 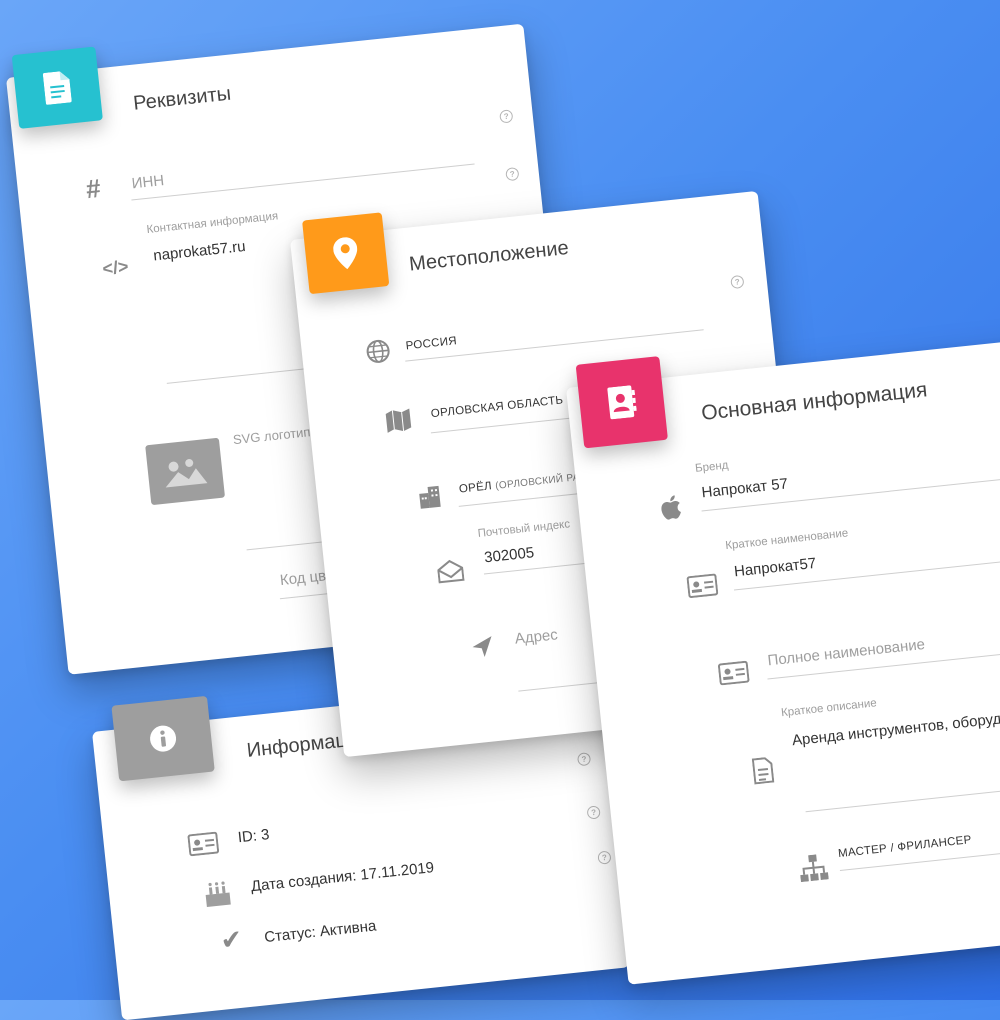 What do you see at coordinates (272, 436) in the screenshot?
I see `logo-label: SVG логотип` at bounding box center [272, 436].